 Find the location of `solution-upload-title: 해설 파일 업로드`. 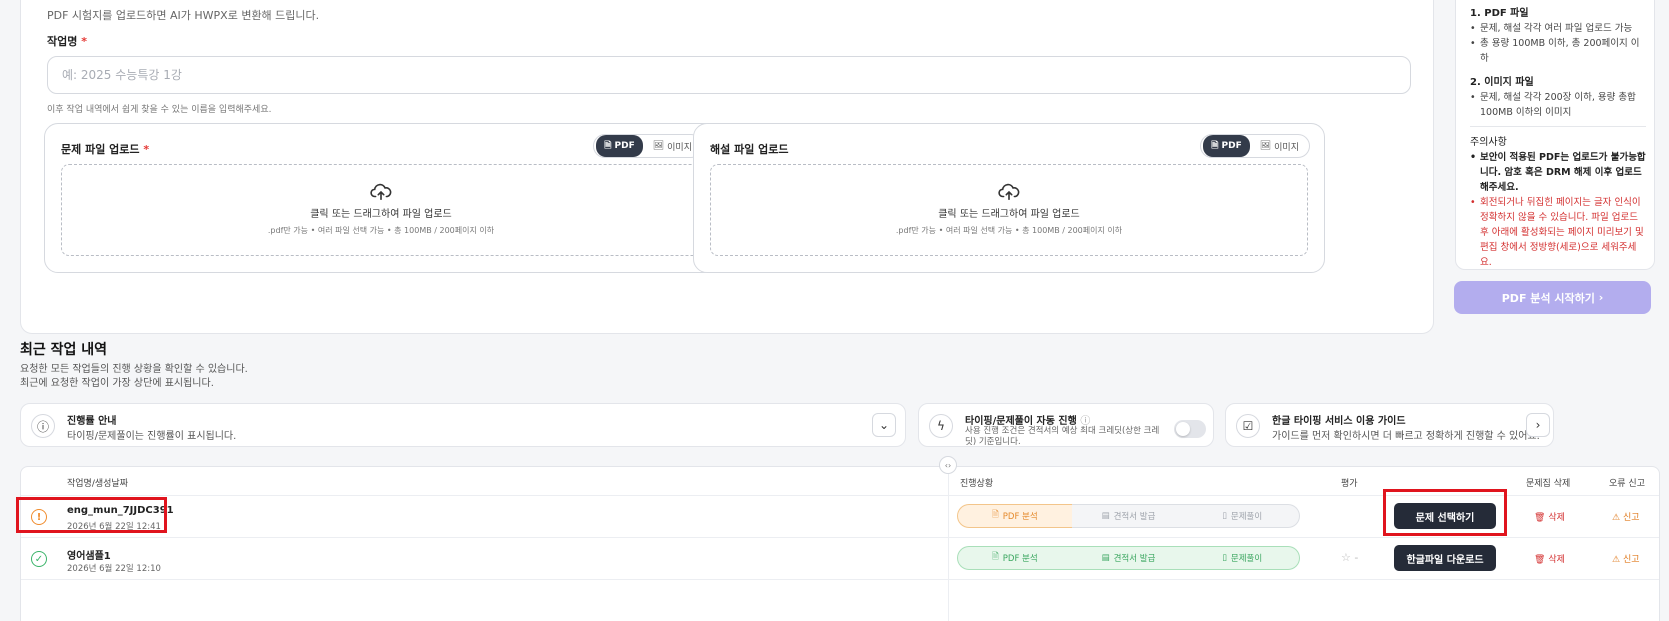

solution-upload-title: 해설 파일 업로드 is located at coordinates (749, 149).